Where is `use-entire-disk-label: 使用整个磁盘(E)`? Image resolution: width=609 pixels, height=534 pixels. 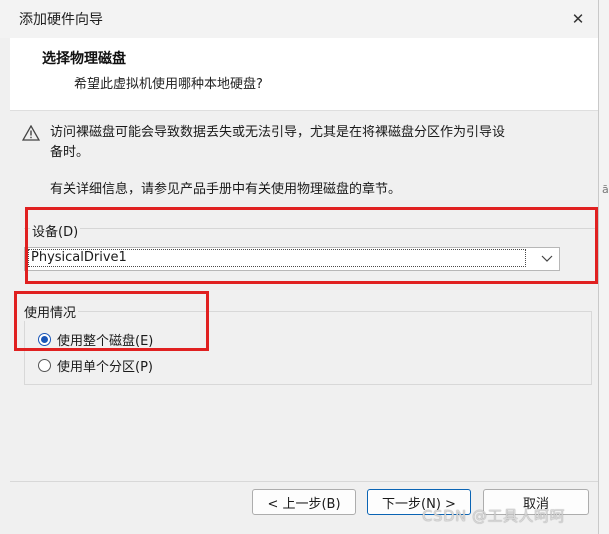
use-entire-disk-label: 使用整个磁盘(E) is located at coordinates (105, 341).